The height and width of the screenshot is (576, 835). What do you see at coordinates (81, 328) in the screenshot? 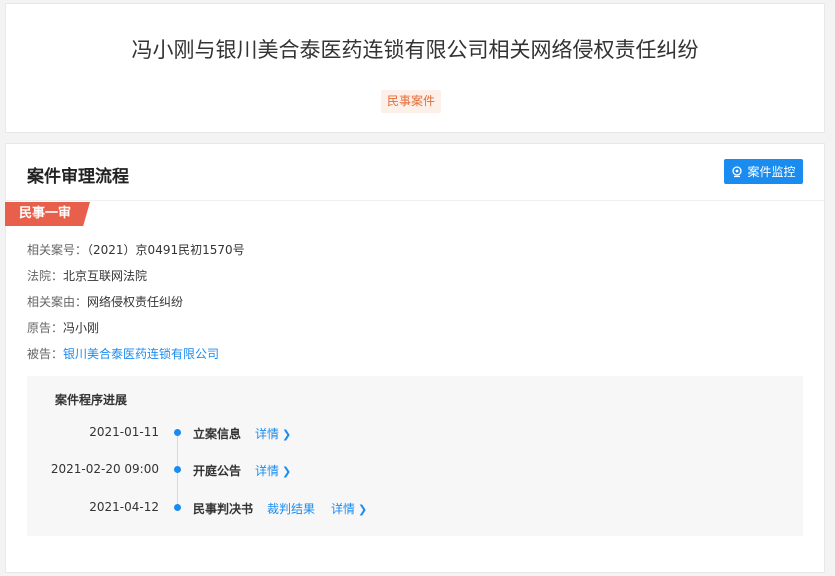
I see `plaintiff-value: 冯小刚` at bounding box center [81, 328].